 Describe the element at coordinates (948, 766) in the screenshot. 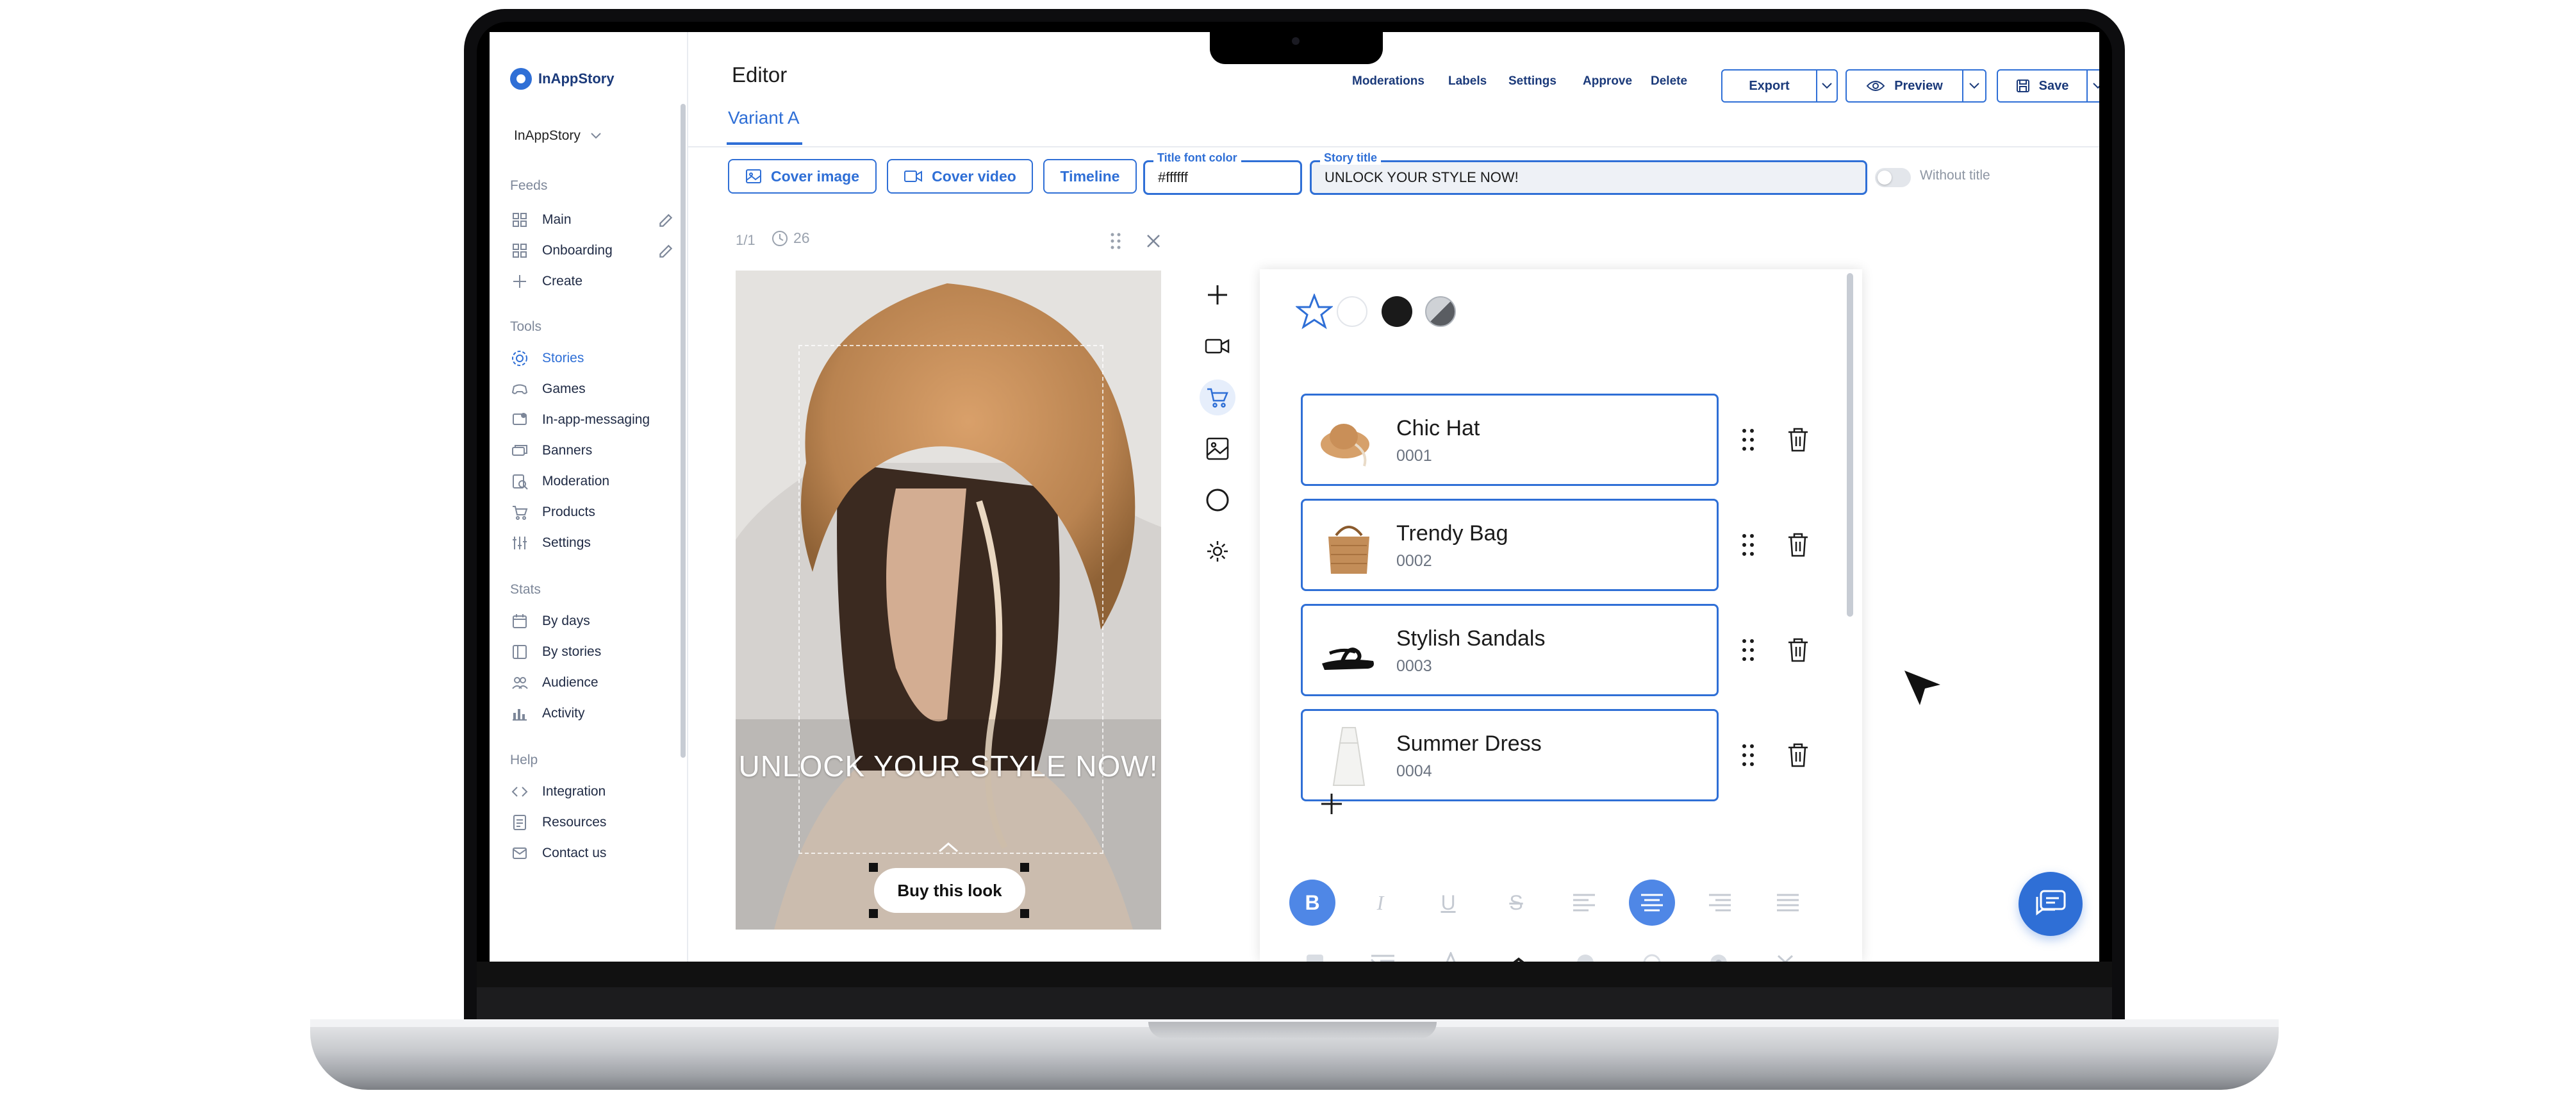

I see `story-caption: UNLOCK YOUR STYLE NOW!` at that location.